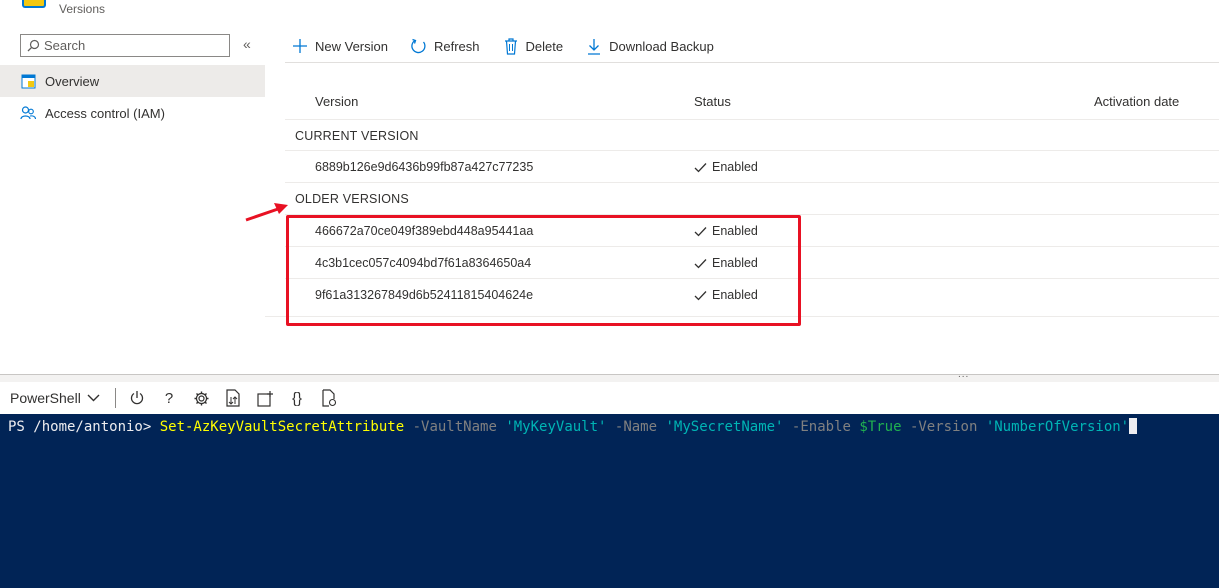 The image size is (1219, 588). What do you see at coordinates (265, 398) in the screenshot?
I see `new-session-icon` at bounding box center [265, 398].